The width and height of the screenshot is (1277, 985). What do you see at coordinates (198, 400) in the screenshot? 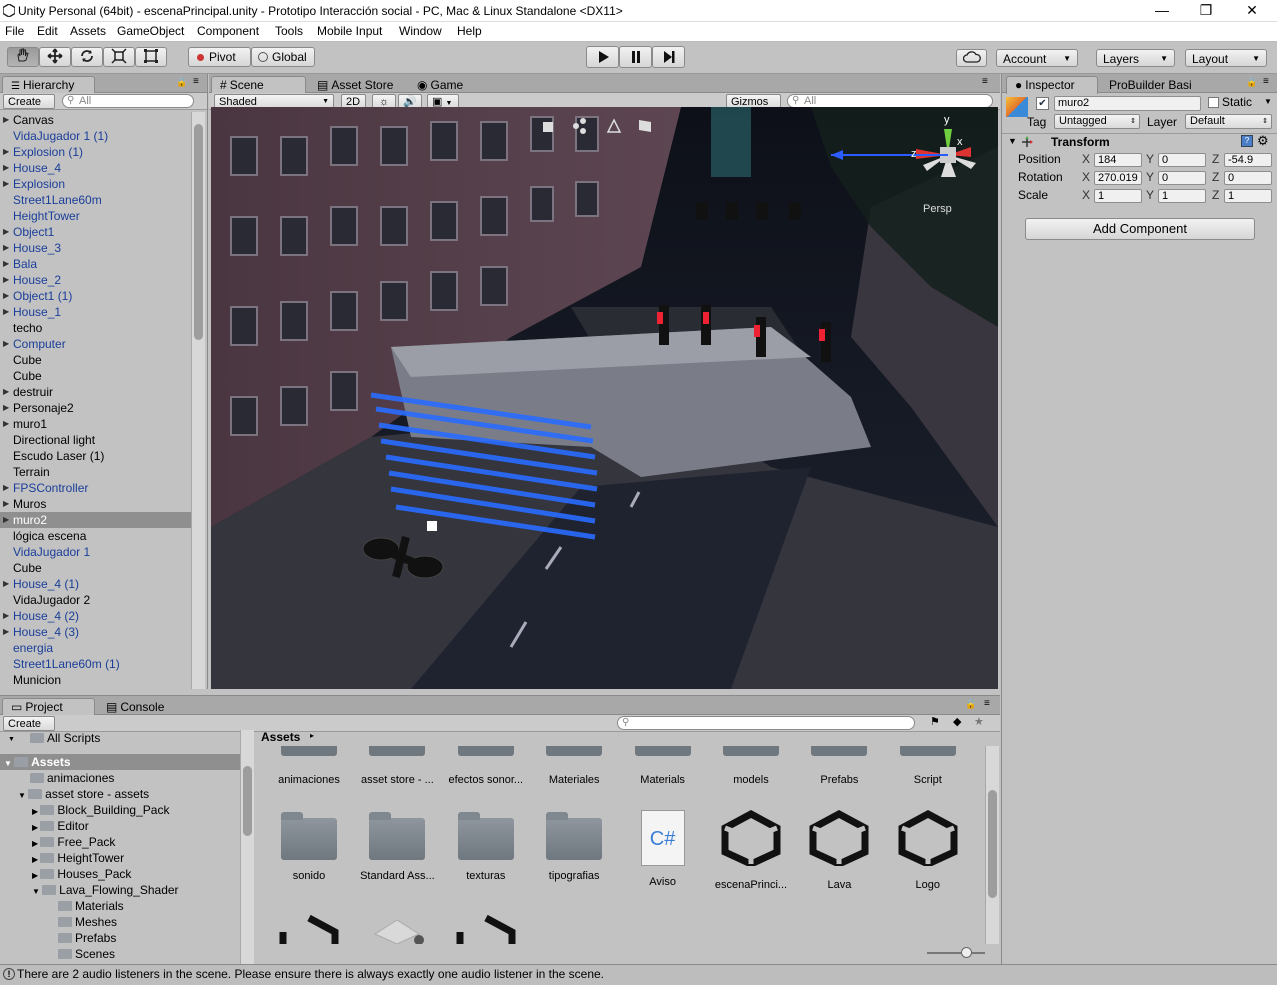
I see `hierarchy-scrollbar` at bounding box center [198, 400].